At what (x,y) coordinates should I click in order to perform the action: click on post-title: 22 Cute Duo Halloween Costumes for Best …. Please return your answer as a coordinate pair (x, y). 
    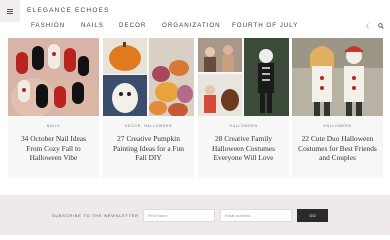
    Looking at the image, I should click on (337, 148).